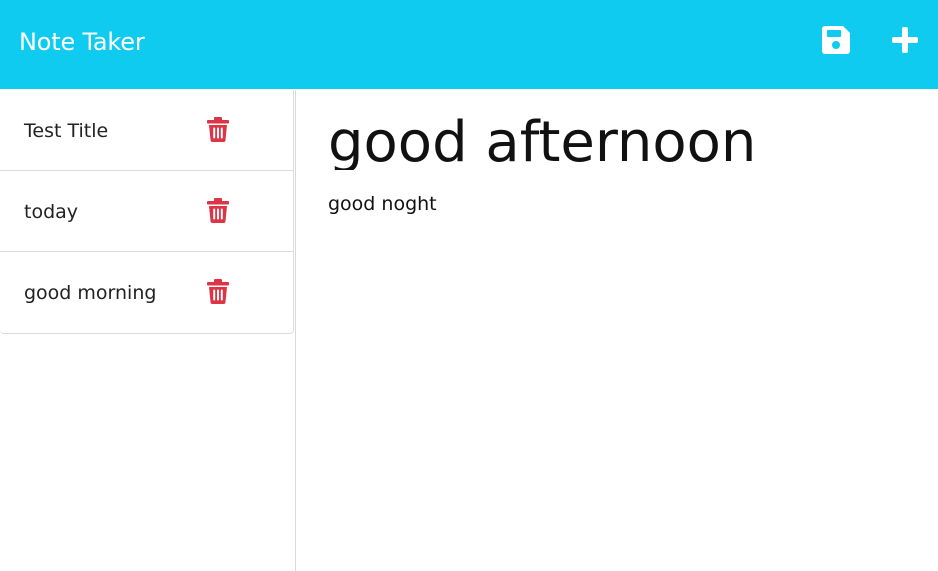 The height and width of the screenshot is (571, 938). I want to click on note-title: good morning, so click(90, 293).